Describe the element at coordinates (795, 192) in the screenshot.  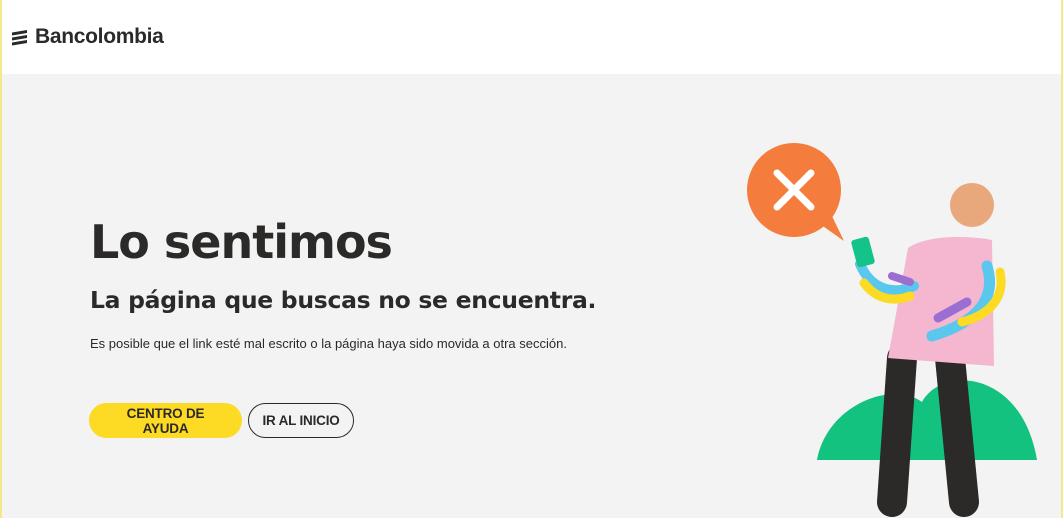
I see `speech-bubble` at that location.